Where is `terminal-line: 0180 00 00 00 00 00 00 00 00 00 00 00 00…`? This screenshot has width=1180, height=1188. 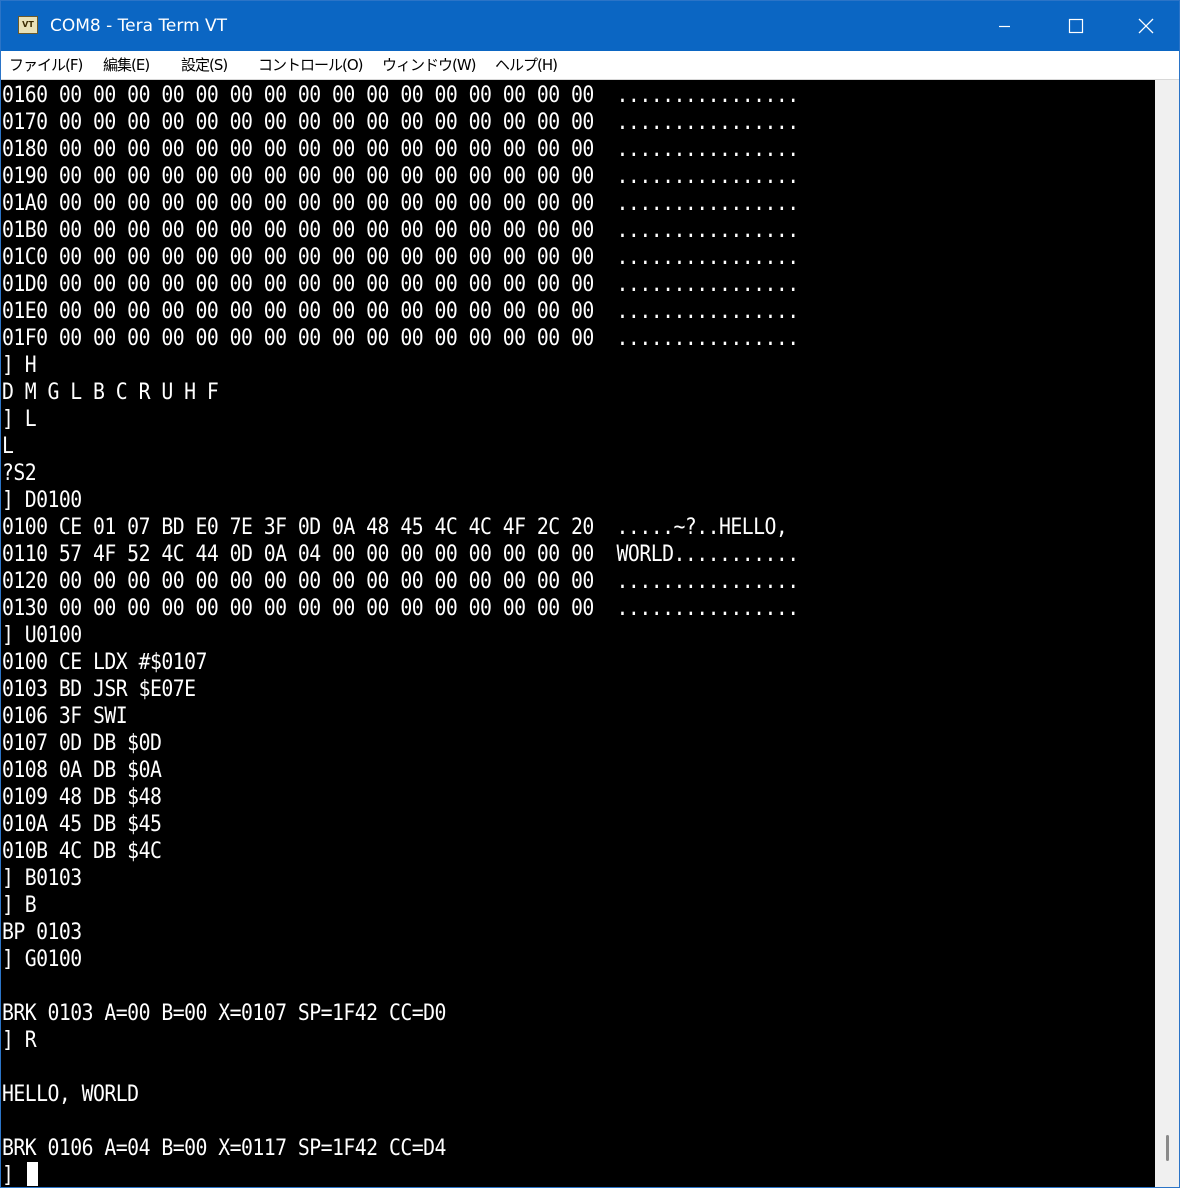 terminal-line: 0180 00 00 00 00 00 00 00 00 00 00 00 00… is located at coordinates (400, 149).